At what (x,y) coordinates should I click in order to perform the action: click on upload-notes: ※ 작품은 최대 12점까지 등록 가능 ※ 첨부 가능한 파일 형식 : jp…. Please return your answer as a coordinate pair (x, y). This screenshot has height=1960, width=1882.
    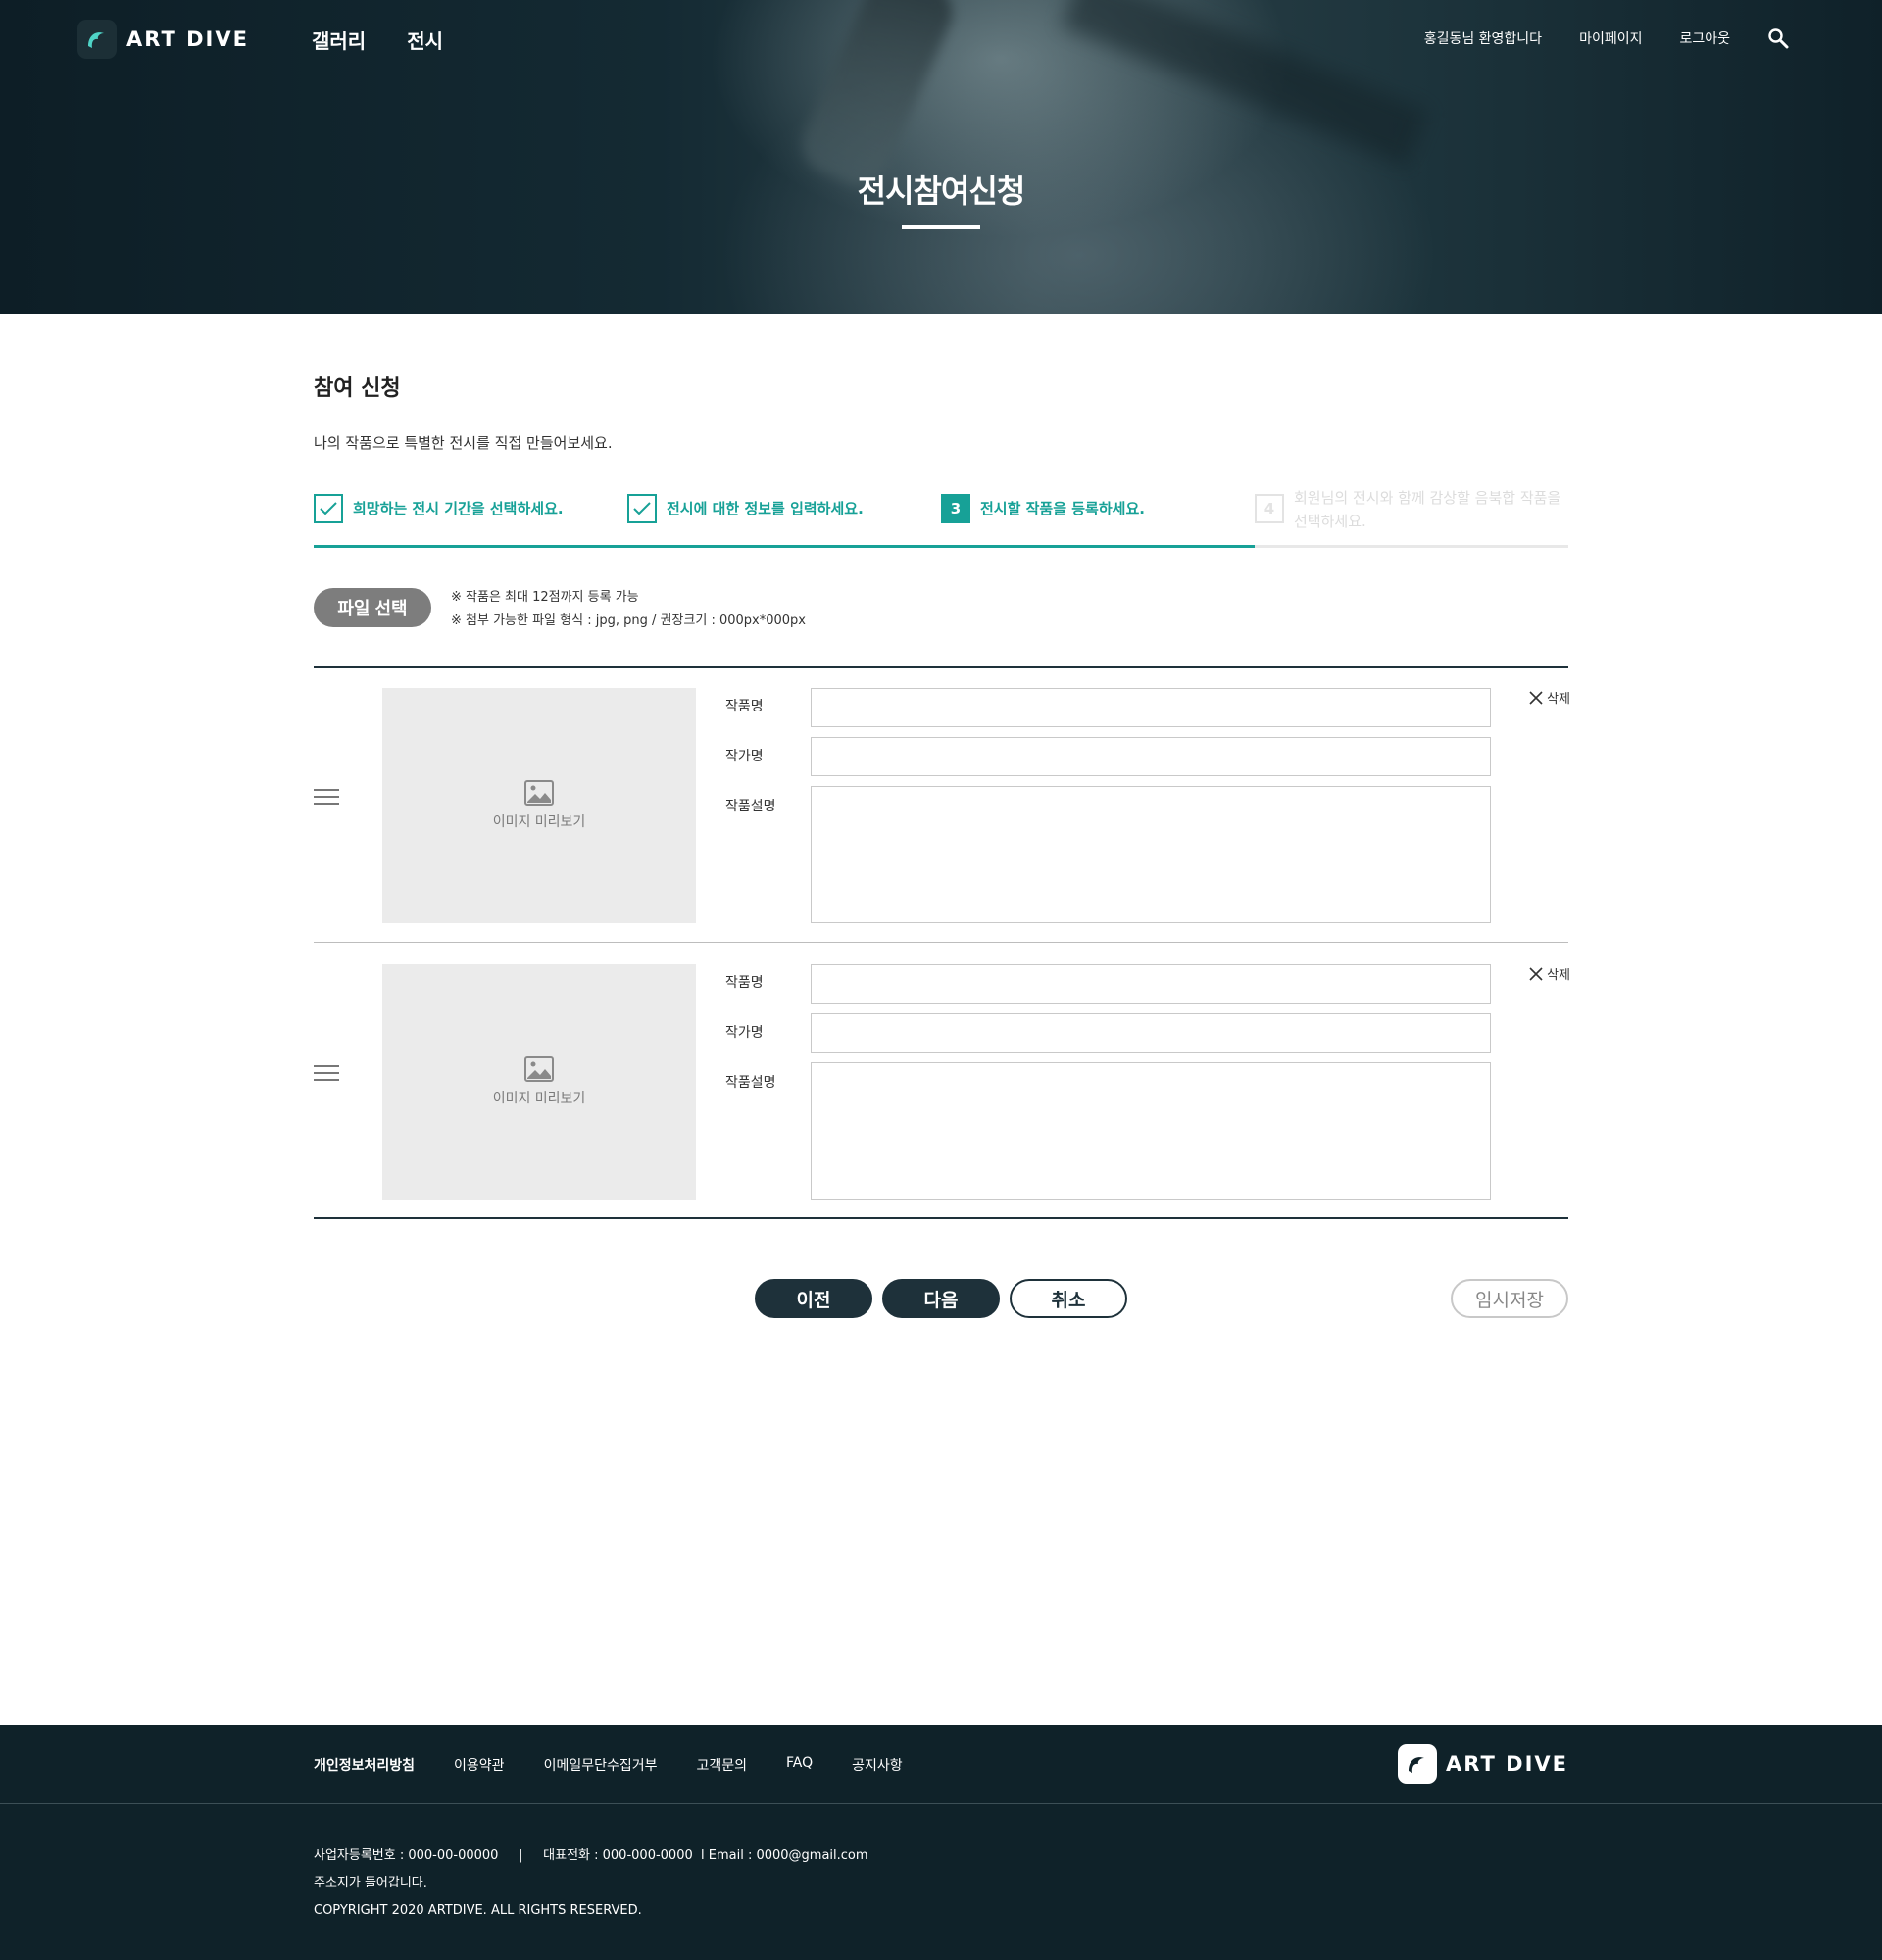
    Looking at the image, I should click on (628, 609).